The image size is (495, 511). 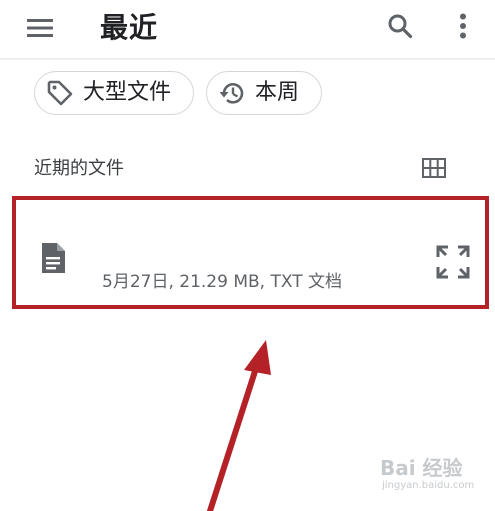 What do you see at coordinates (247, 59) in the screenshot?
I see `app-bar-divider` at bounding box center [247, 59].